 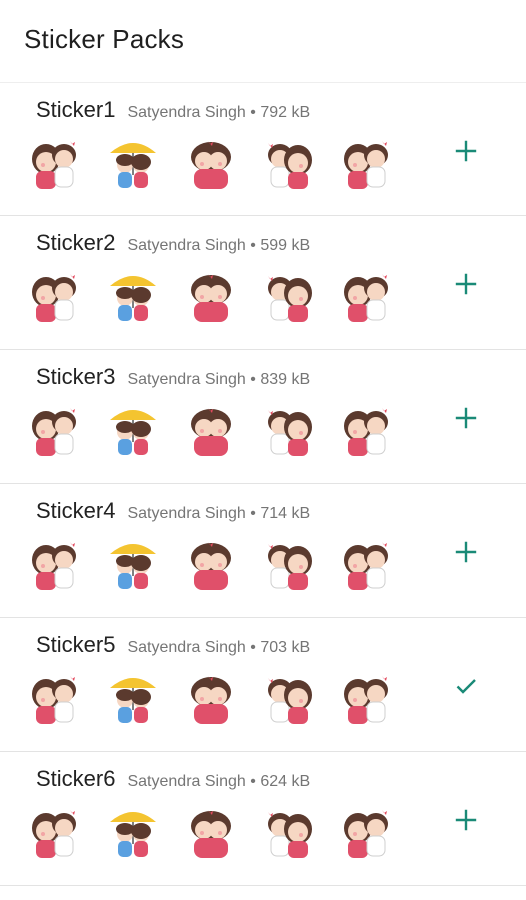 I want to click on checkmark-icon, so click(x=466, y=688).